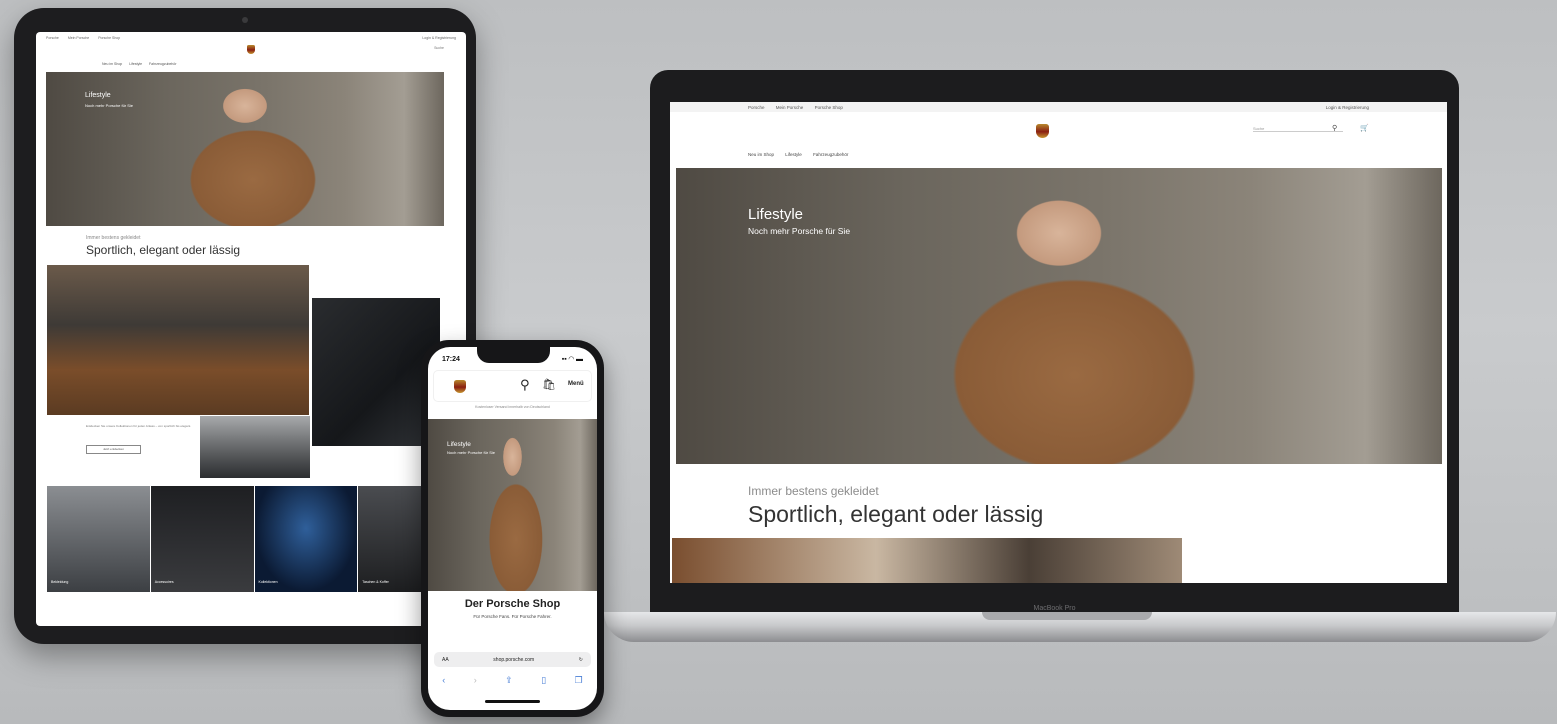  I want to click on laptop-heading: Sportlich, elegant oder lässig, so click(896, 514).